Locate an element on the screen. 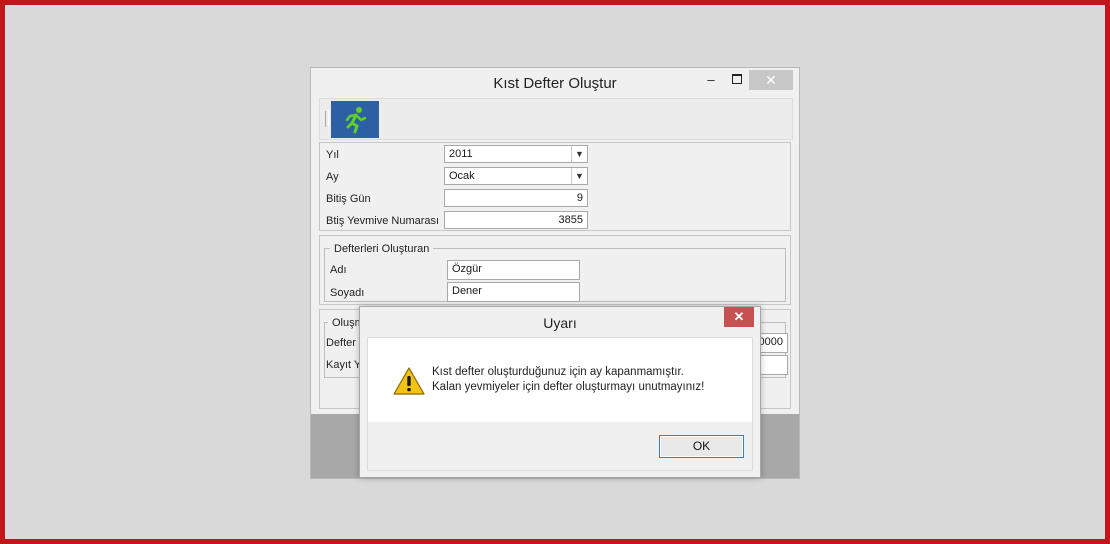 The image size is (1110, 544). minimize-button: – is located at coordinates (711, 80).